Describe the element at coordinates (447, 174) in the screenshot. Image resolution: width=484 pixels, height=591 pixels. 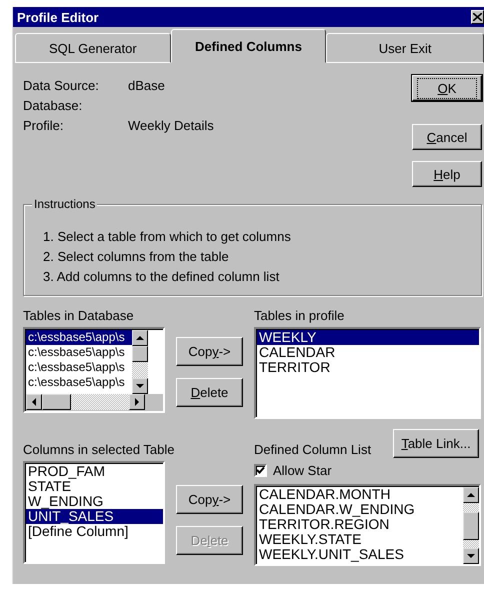
I see `dialog-button: Help` at that location.